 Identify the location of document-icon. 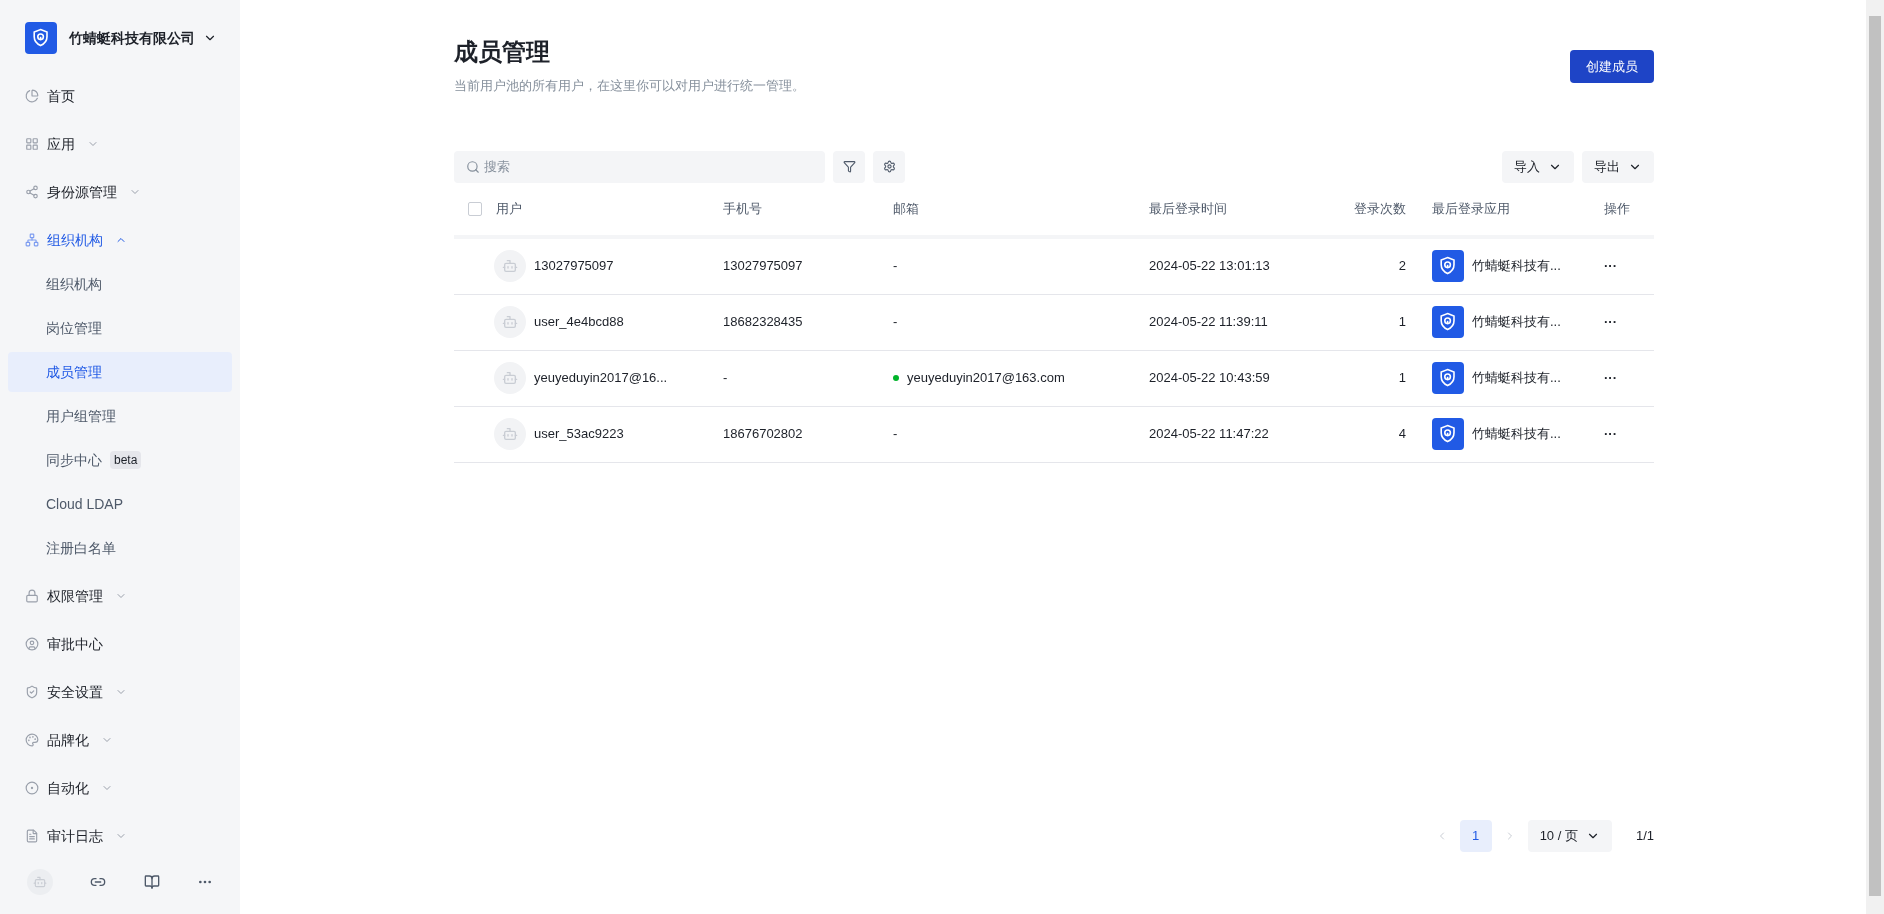
(32, 836).